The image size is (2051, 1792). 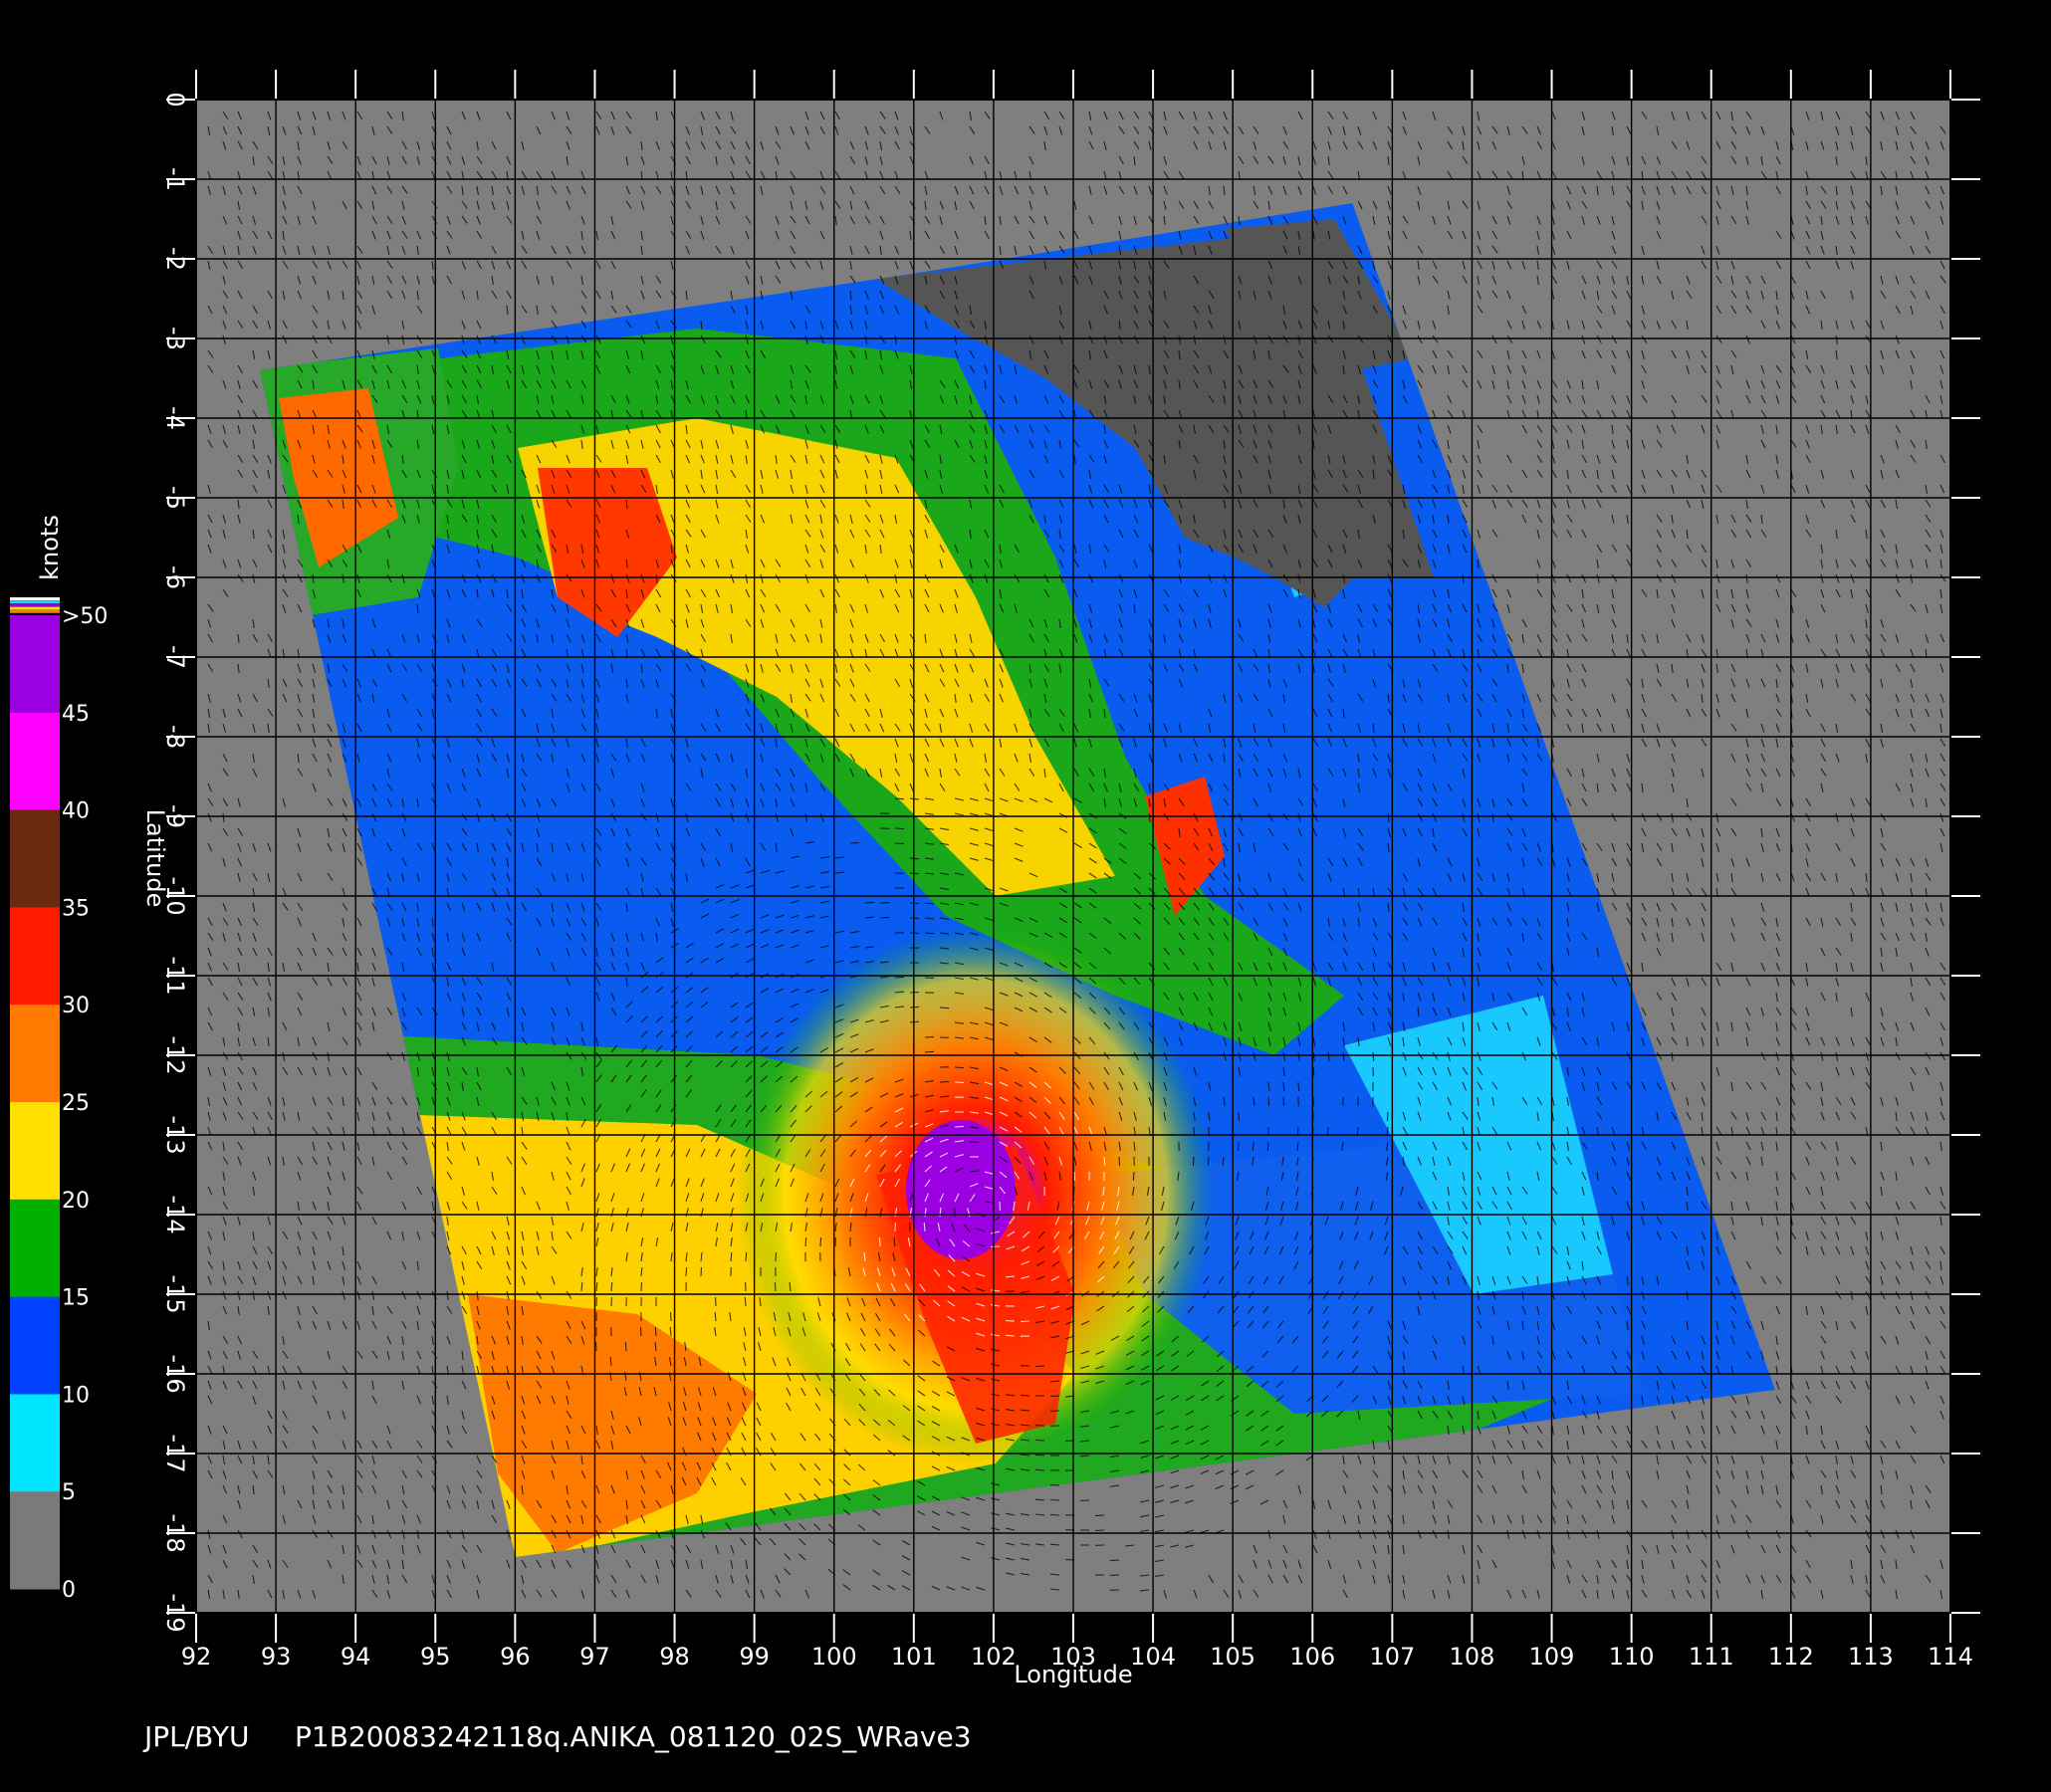 What do you see at coordinates (175, 498) in the screenshot?
I see `lat-tick-label: -5` at bounding box center [175, 498].